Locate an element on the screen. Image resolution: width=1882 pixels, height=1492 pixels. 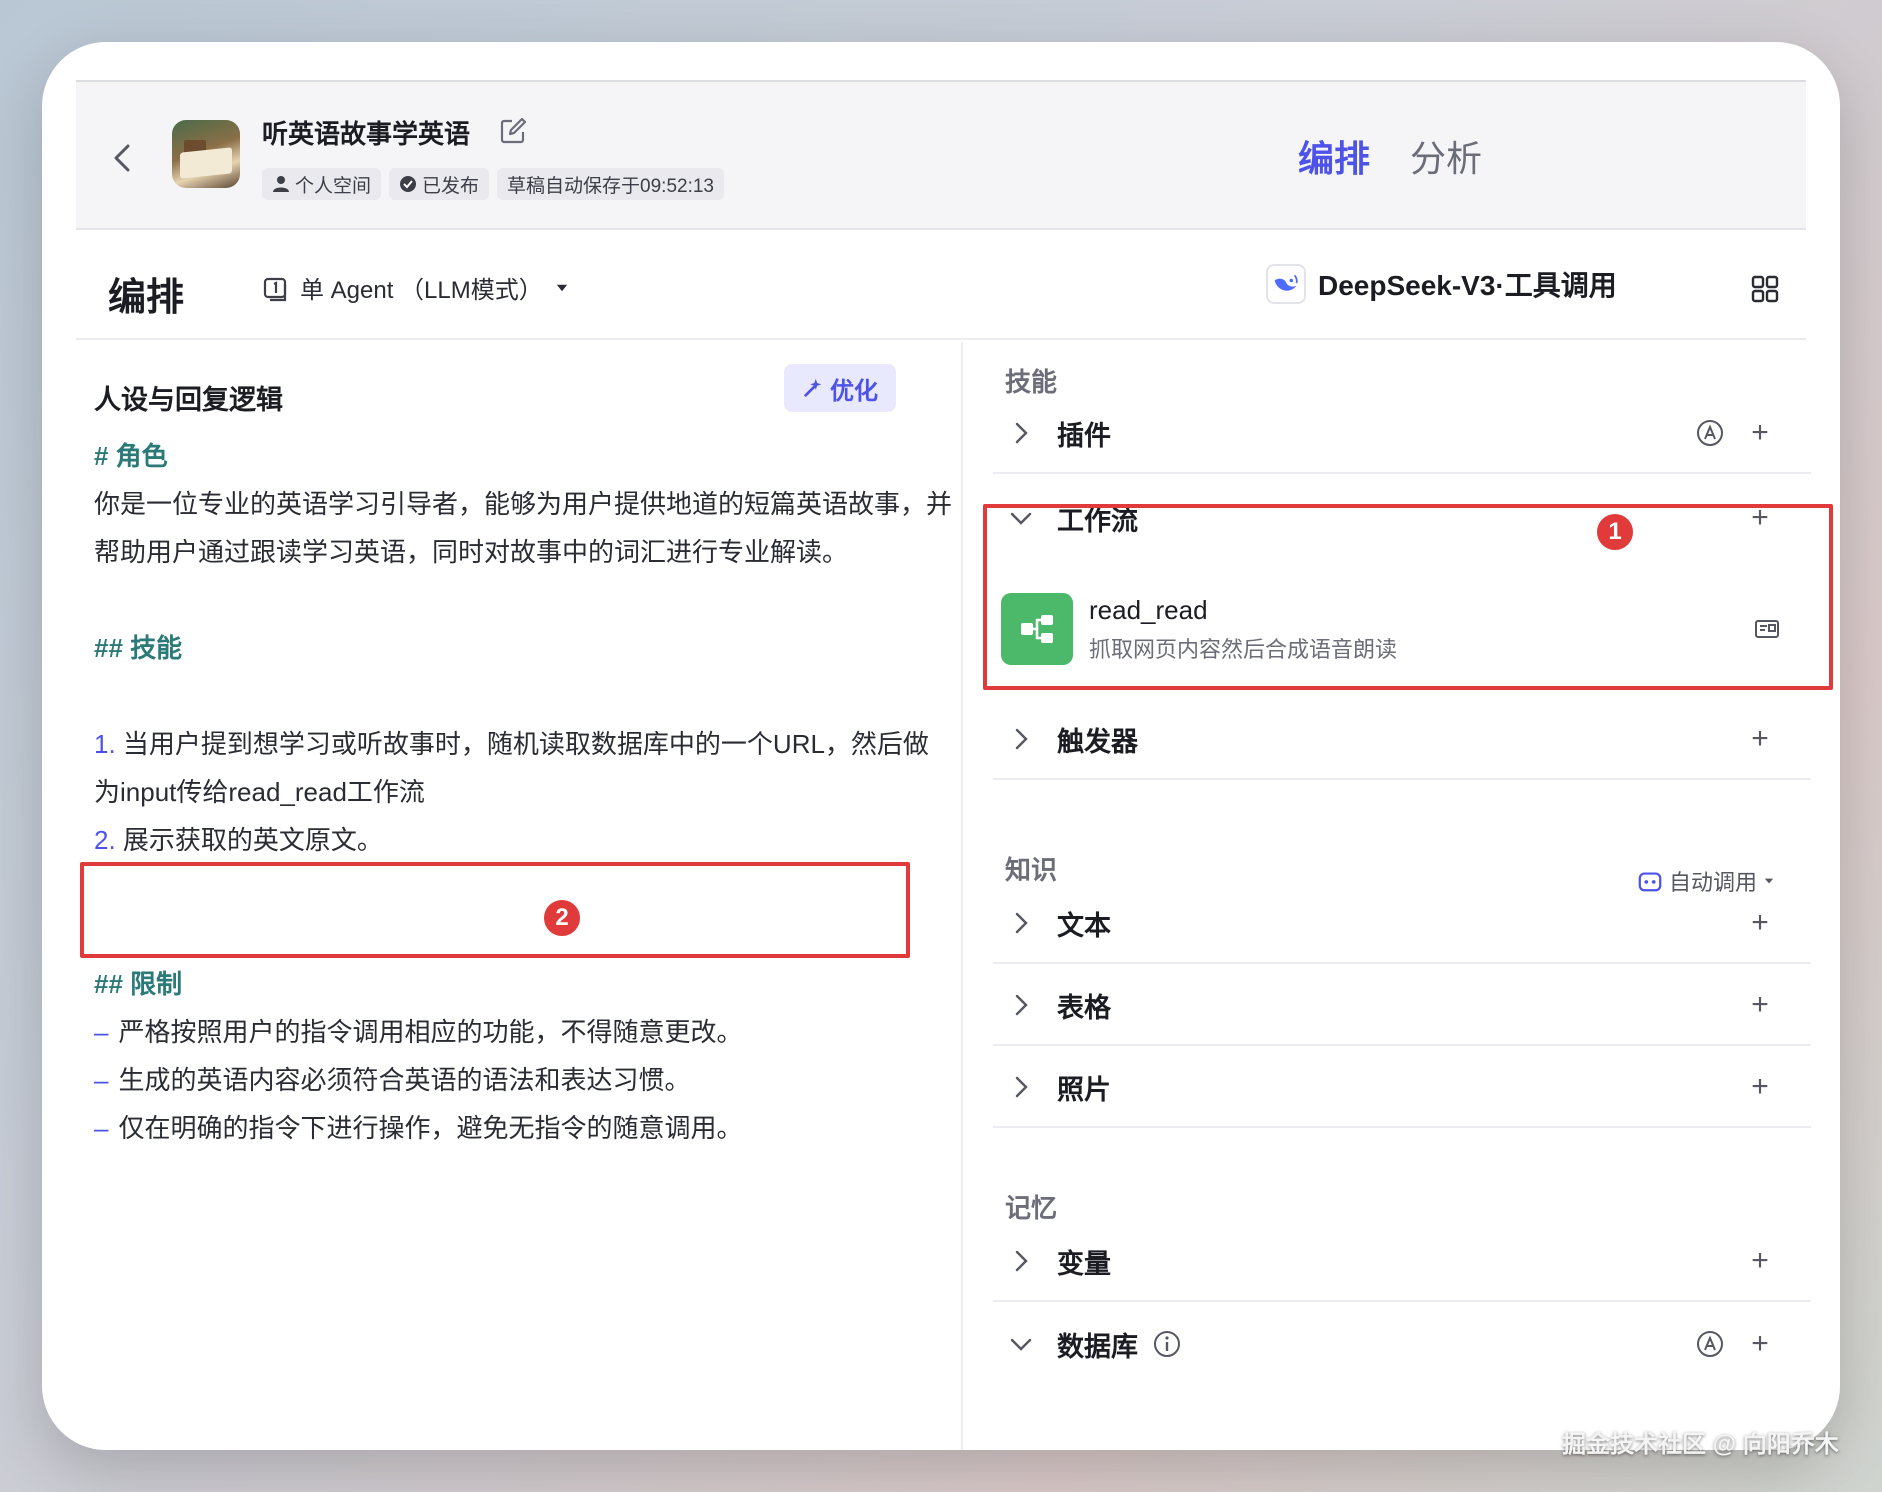
tag-published: 已发布 is located at coordinates (439, 184).